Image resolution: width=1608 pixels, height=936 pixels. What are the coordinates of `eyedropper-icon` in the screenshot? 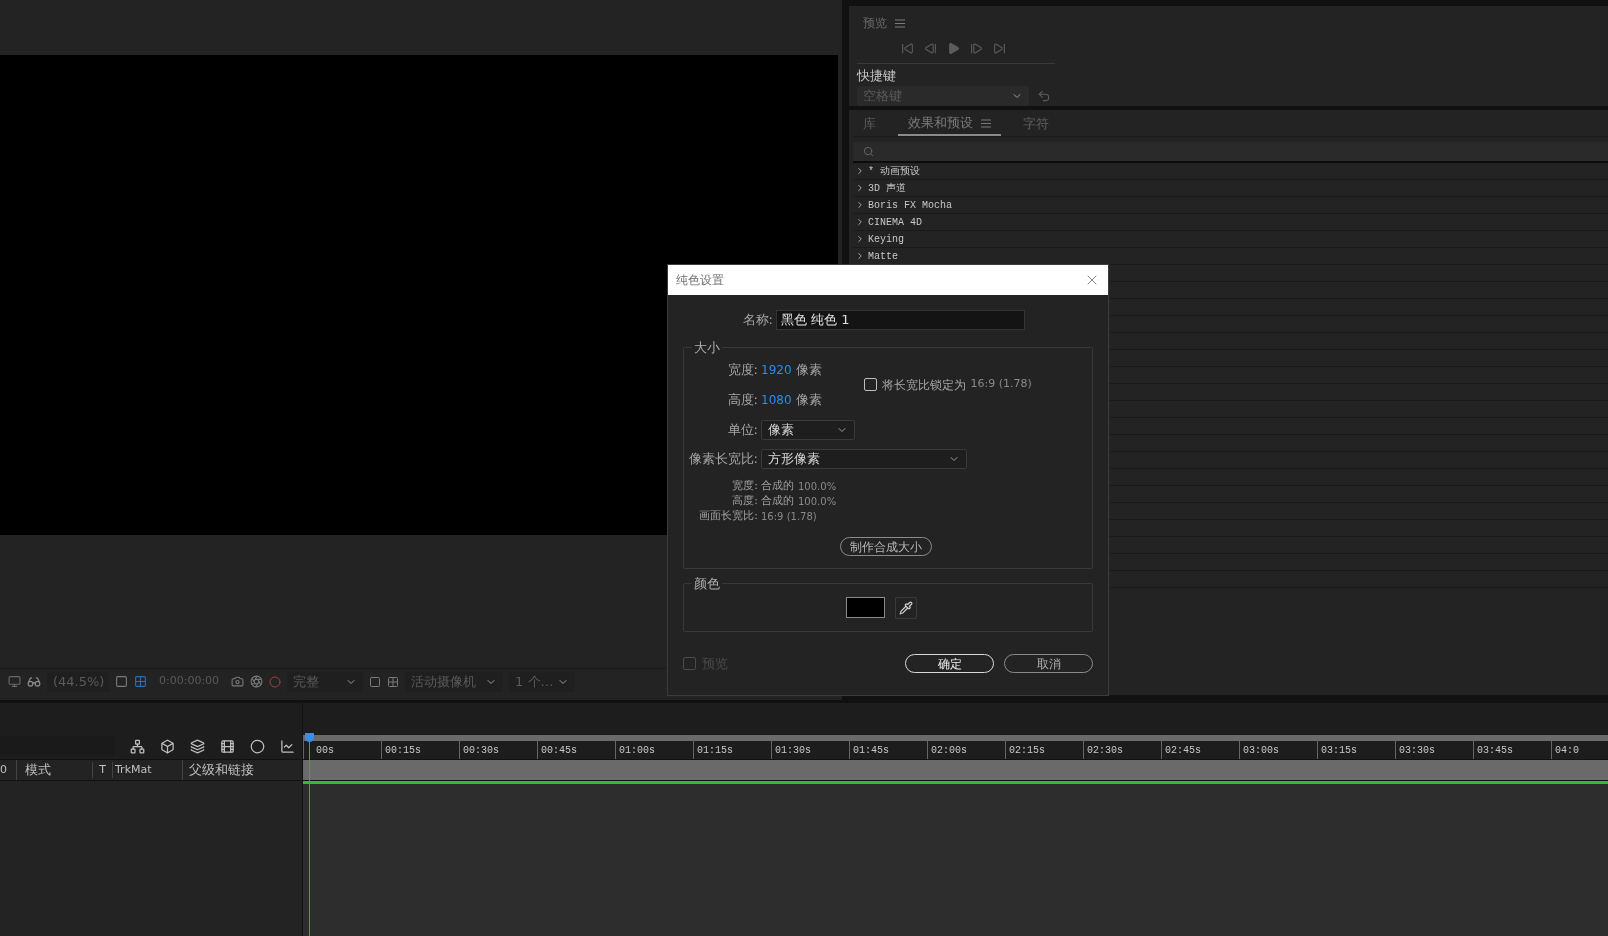 It's located at (905, 607).